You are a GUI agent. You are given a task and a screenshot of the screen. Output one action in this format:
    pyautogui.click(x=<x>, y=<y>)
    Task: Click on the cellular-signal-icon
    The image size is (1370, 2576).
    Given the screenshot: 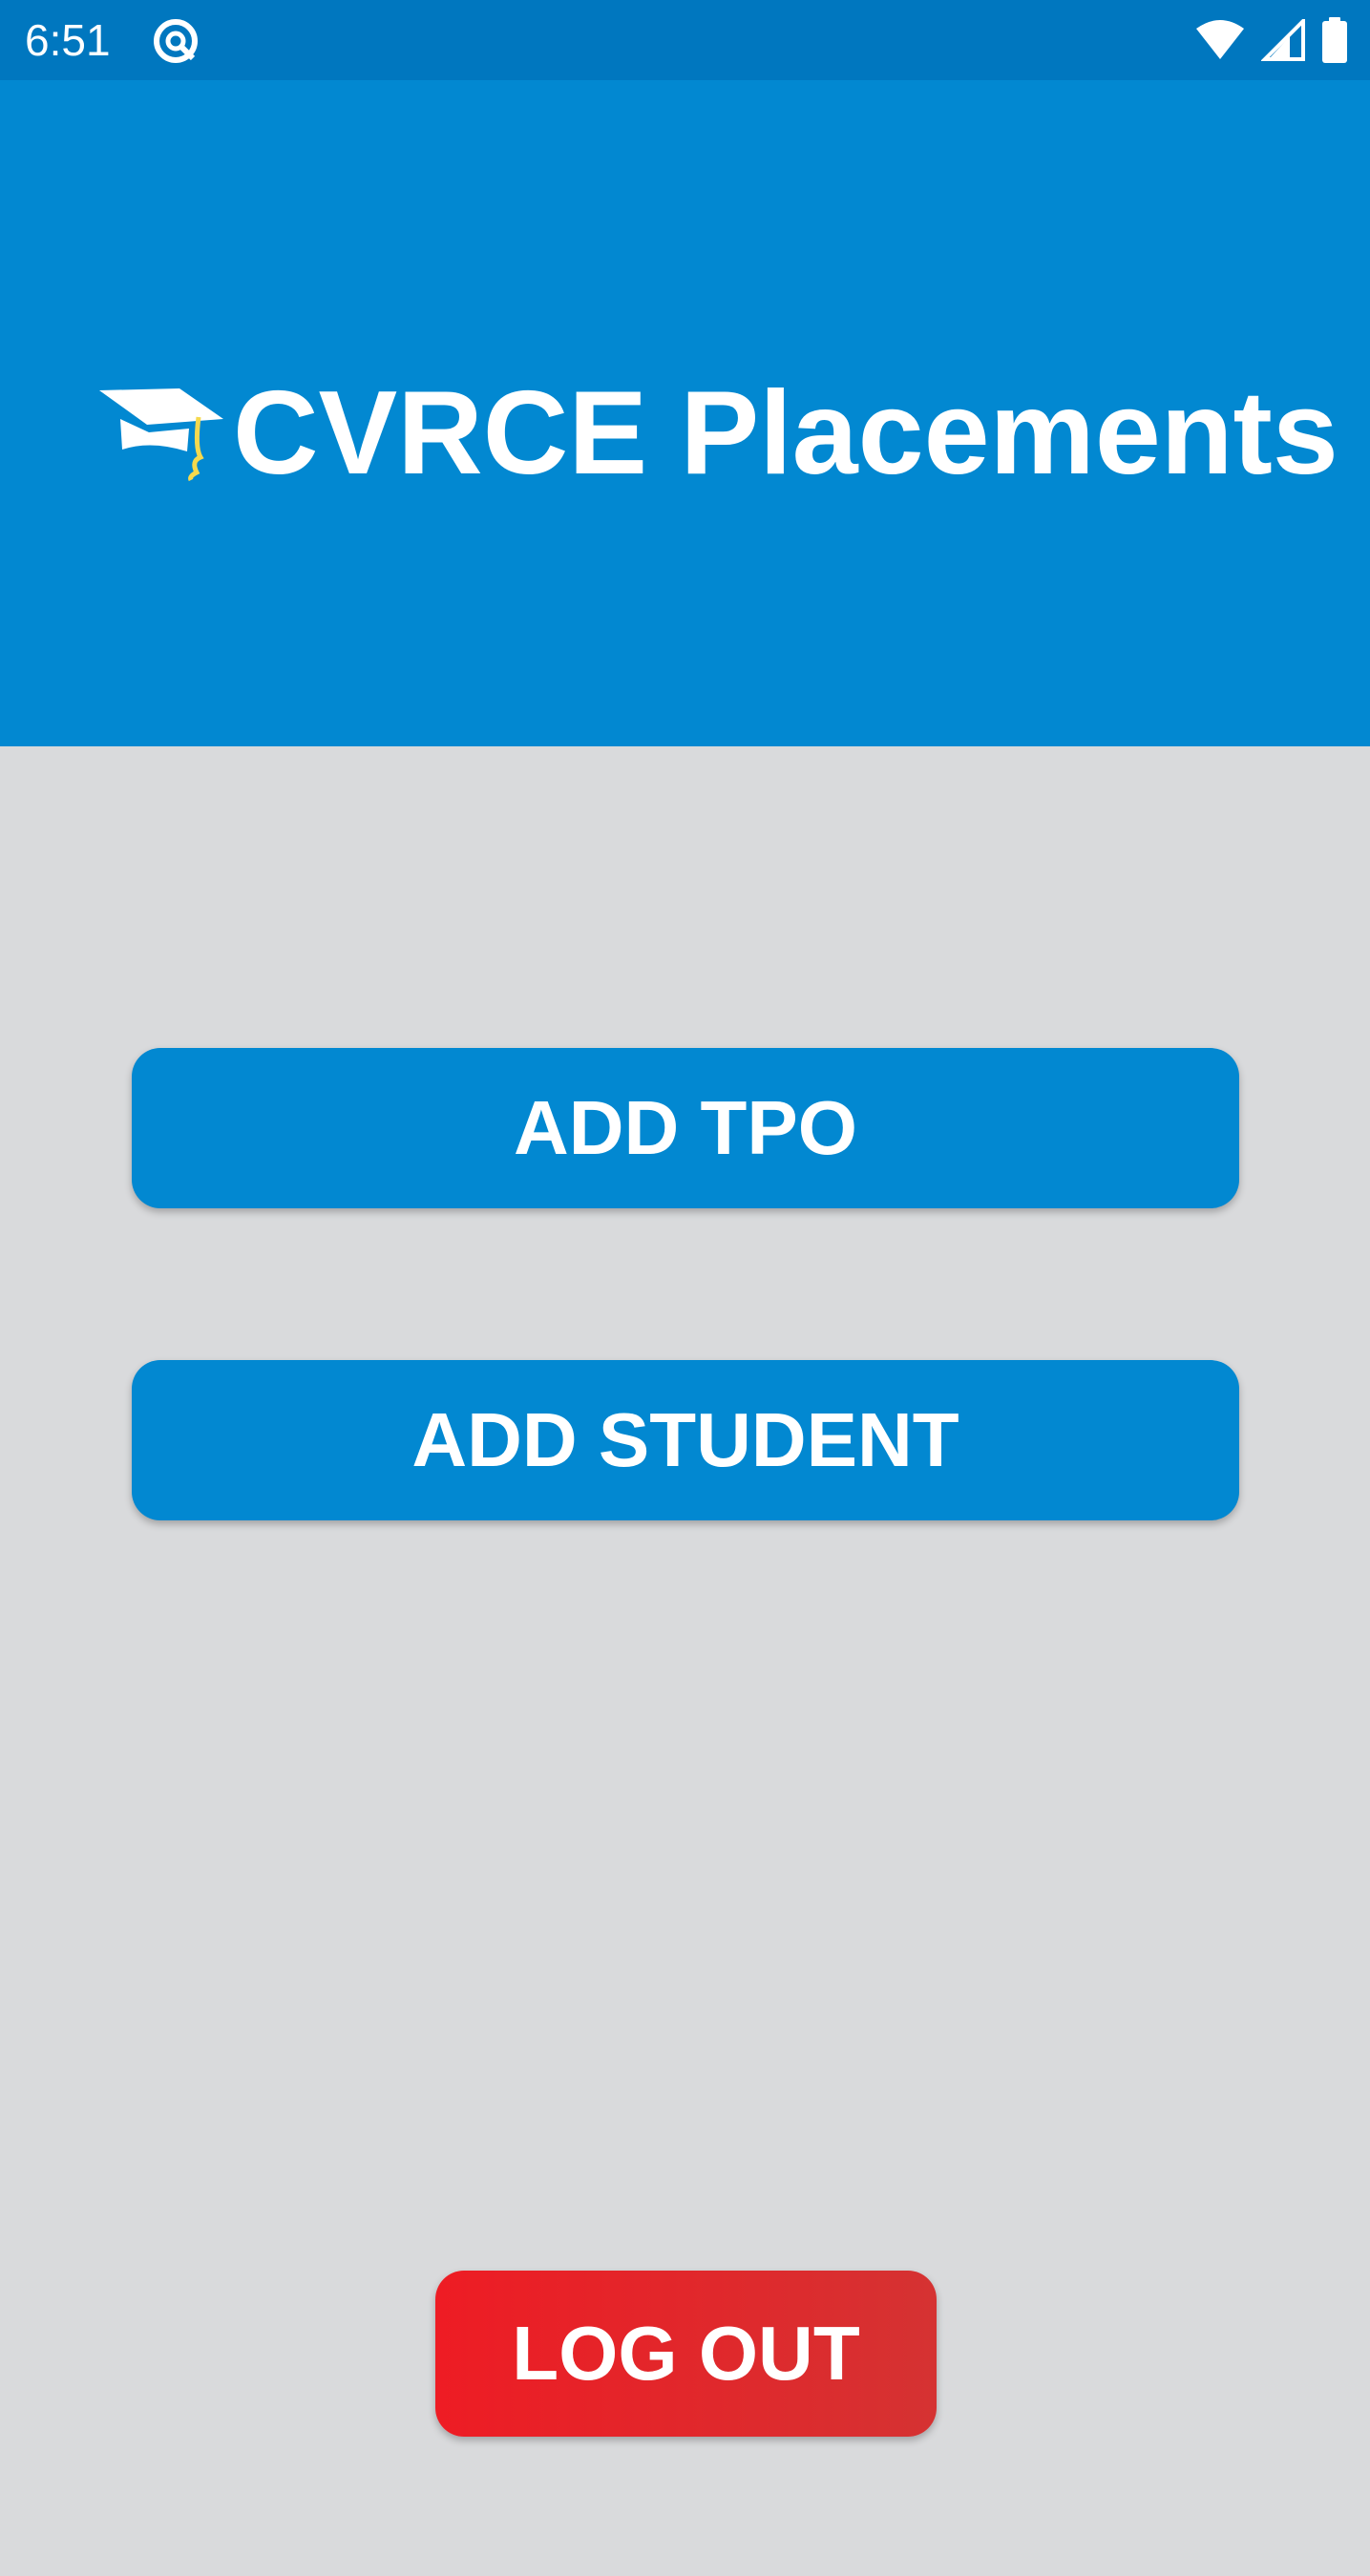 What is the action you would take?
    pyautogui.click(x=1283, y=40)
    